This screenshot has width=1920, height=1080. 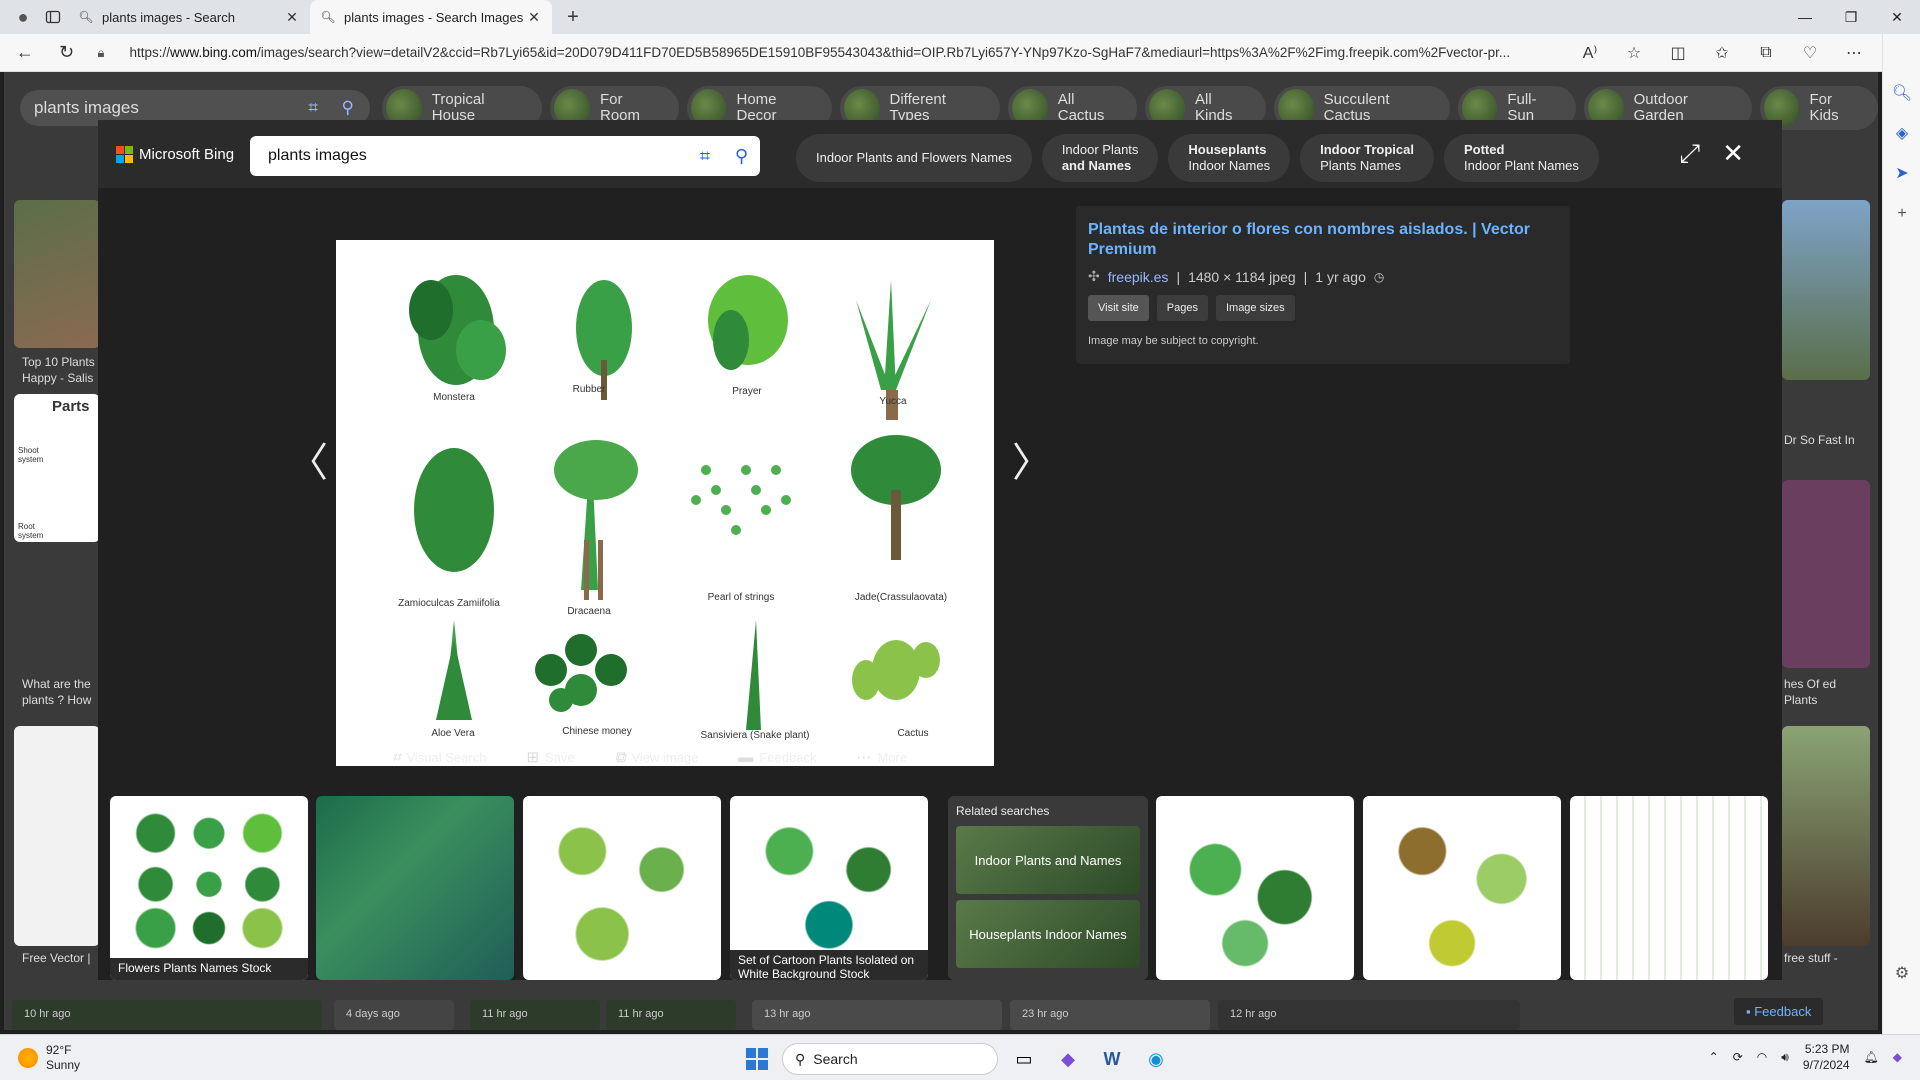 I want to click on profile-icon: ●, so click(x=23, y=17).